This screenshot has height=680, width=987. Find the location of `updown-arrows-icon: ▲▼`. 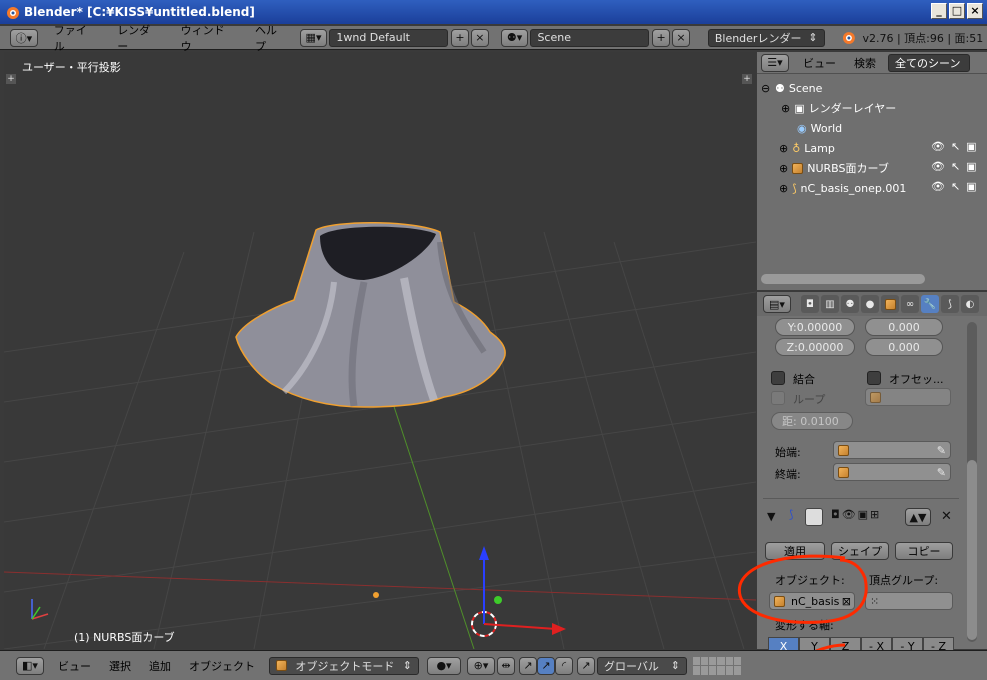

updown-arrows-icon: ▲▼ is located at coordinates (918, 517).